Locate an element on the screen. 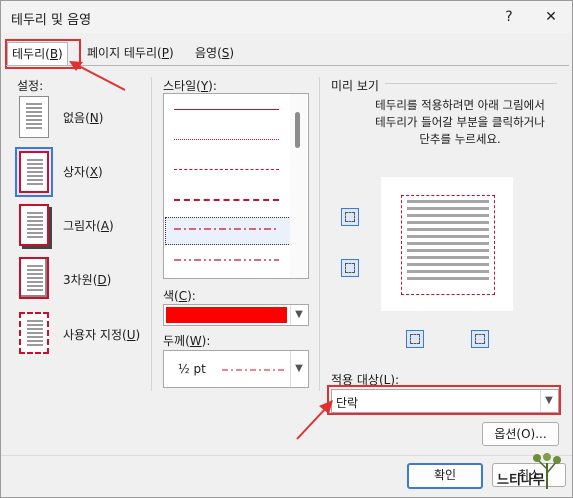 The width and height of the screenshot is (573, 498). color-heading: 색(C): is located at coordinates (179, 296).